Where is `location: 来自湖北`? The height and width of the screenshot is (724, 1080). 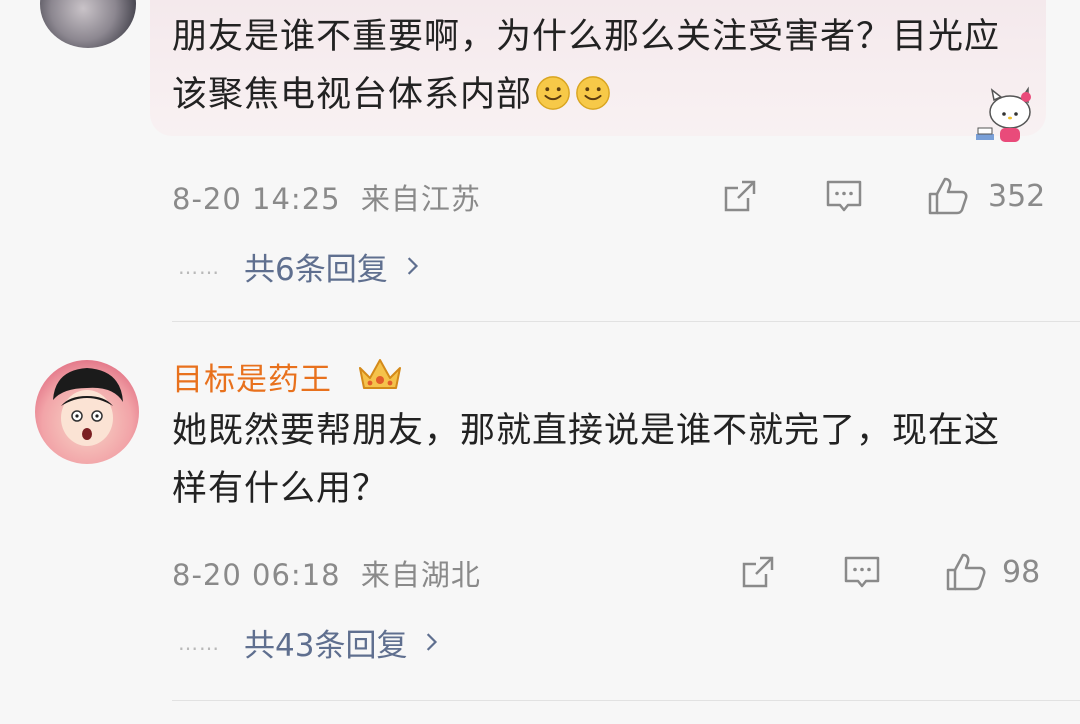
location: 来自湖北 is located at coordinates (420, 575).